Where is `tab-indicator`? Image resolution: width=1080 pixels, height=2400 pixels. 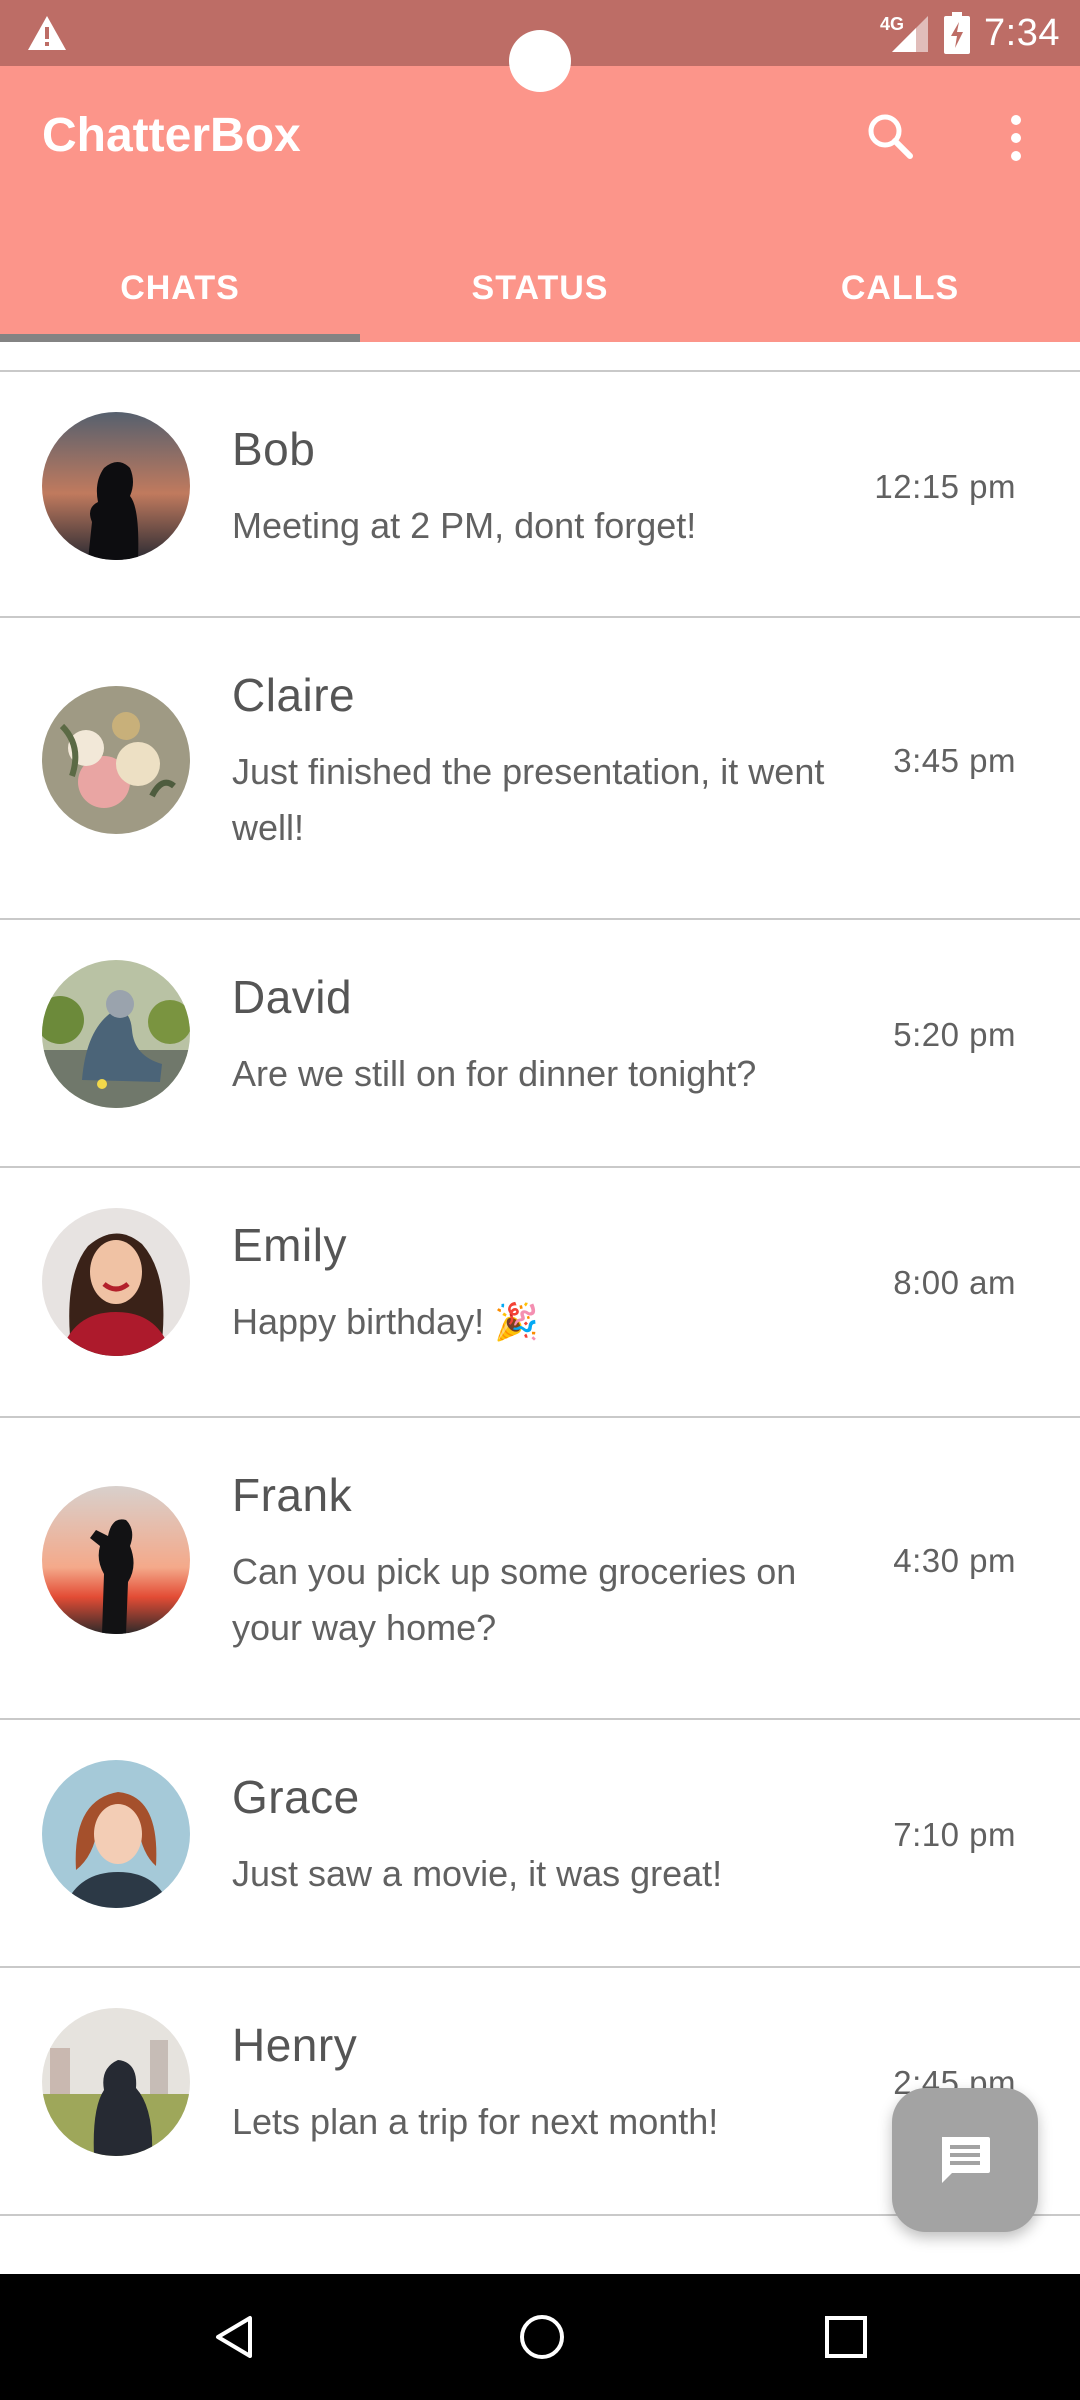
tab-indicator is located at coordinates (180, 338).